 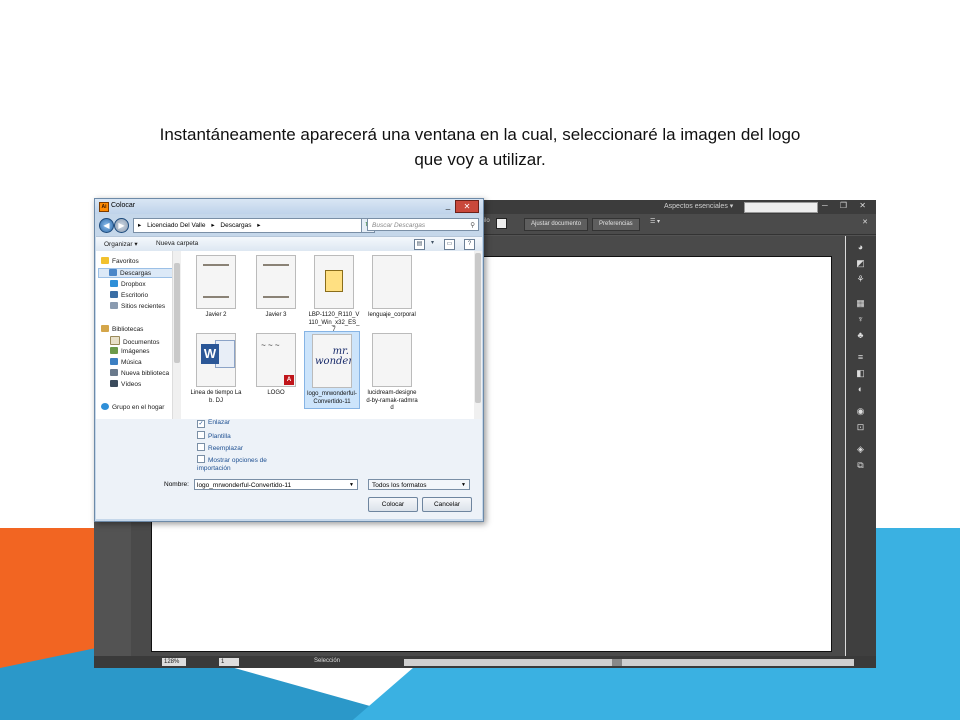 I want to click on file-item: W Linea de tiempo Lab. DJ, so click(x=216, y=370).